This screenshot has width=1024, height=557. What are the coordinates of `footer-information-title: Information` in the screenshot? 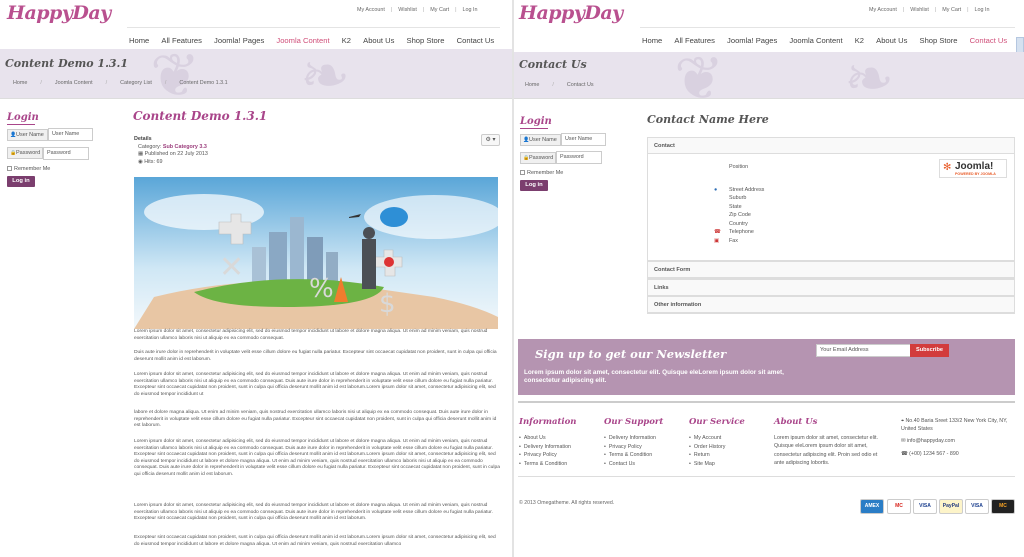 It's located at (548, 422).